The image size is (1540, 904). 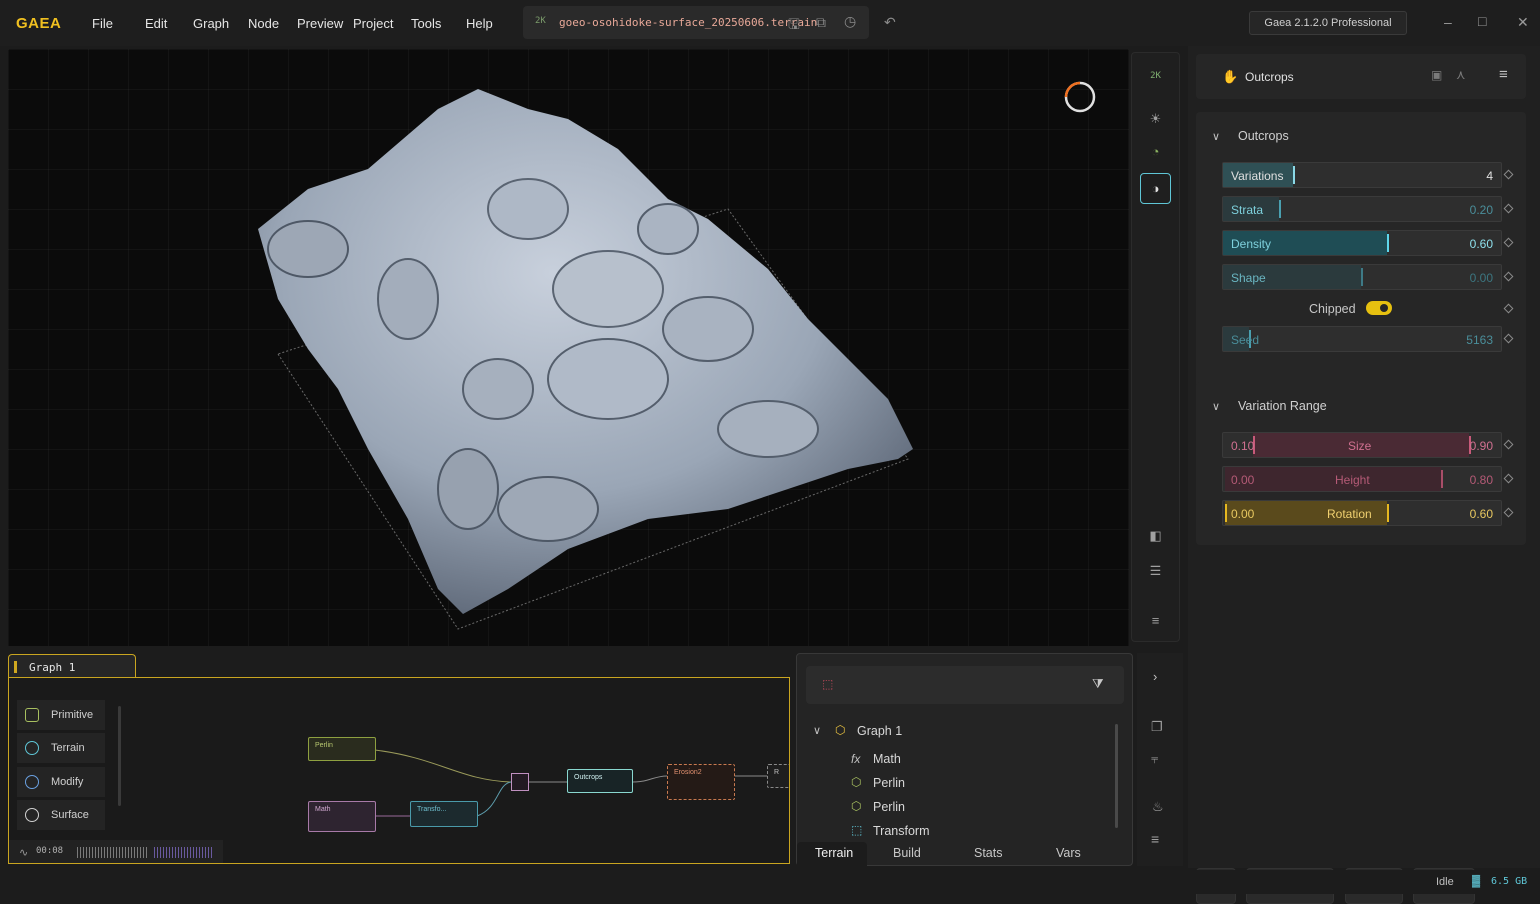 I want to click on status-bar: Idle ▓ 6.5 GB, so click(x=770, y=882).